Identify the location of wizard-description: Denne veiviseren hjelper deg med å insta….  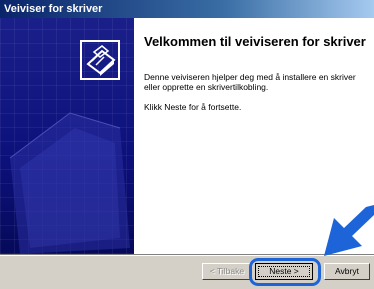
(250, 82).